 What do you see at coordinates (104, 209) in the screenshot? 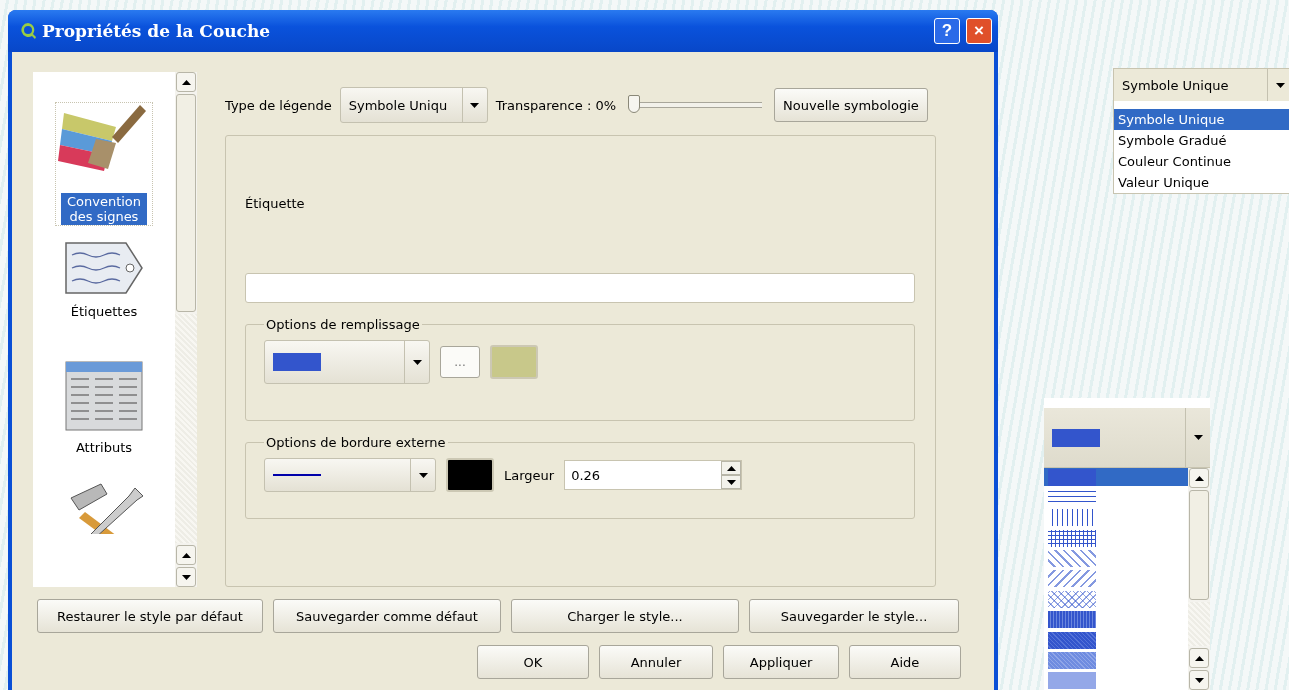
I see `sidebar-label: Convention des signes` at bounding box center [104, 209].